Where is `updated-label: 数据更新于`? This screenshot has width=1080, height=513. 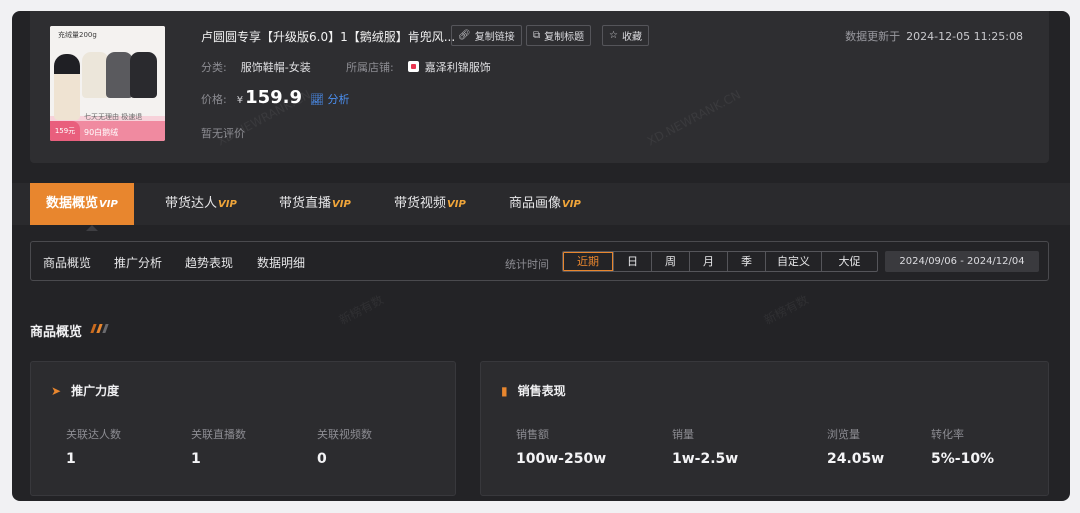 updated-label: 数据更新于 is located at coordinates (873, 36).